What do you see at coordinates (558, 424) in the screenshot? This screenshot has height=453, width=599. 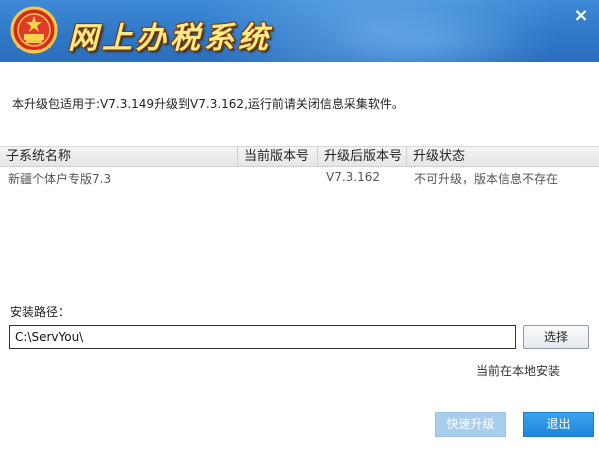 I see `exit-button: 退出` at bounding box center [558, 424].